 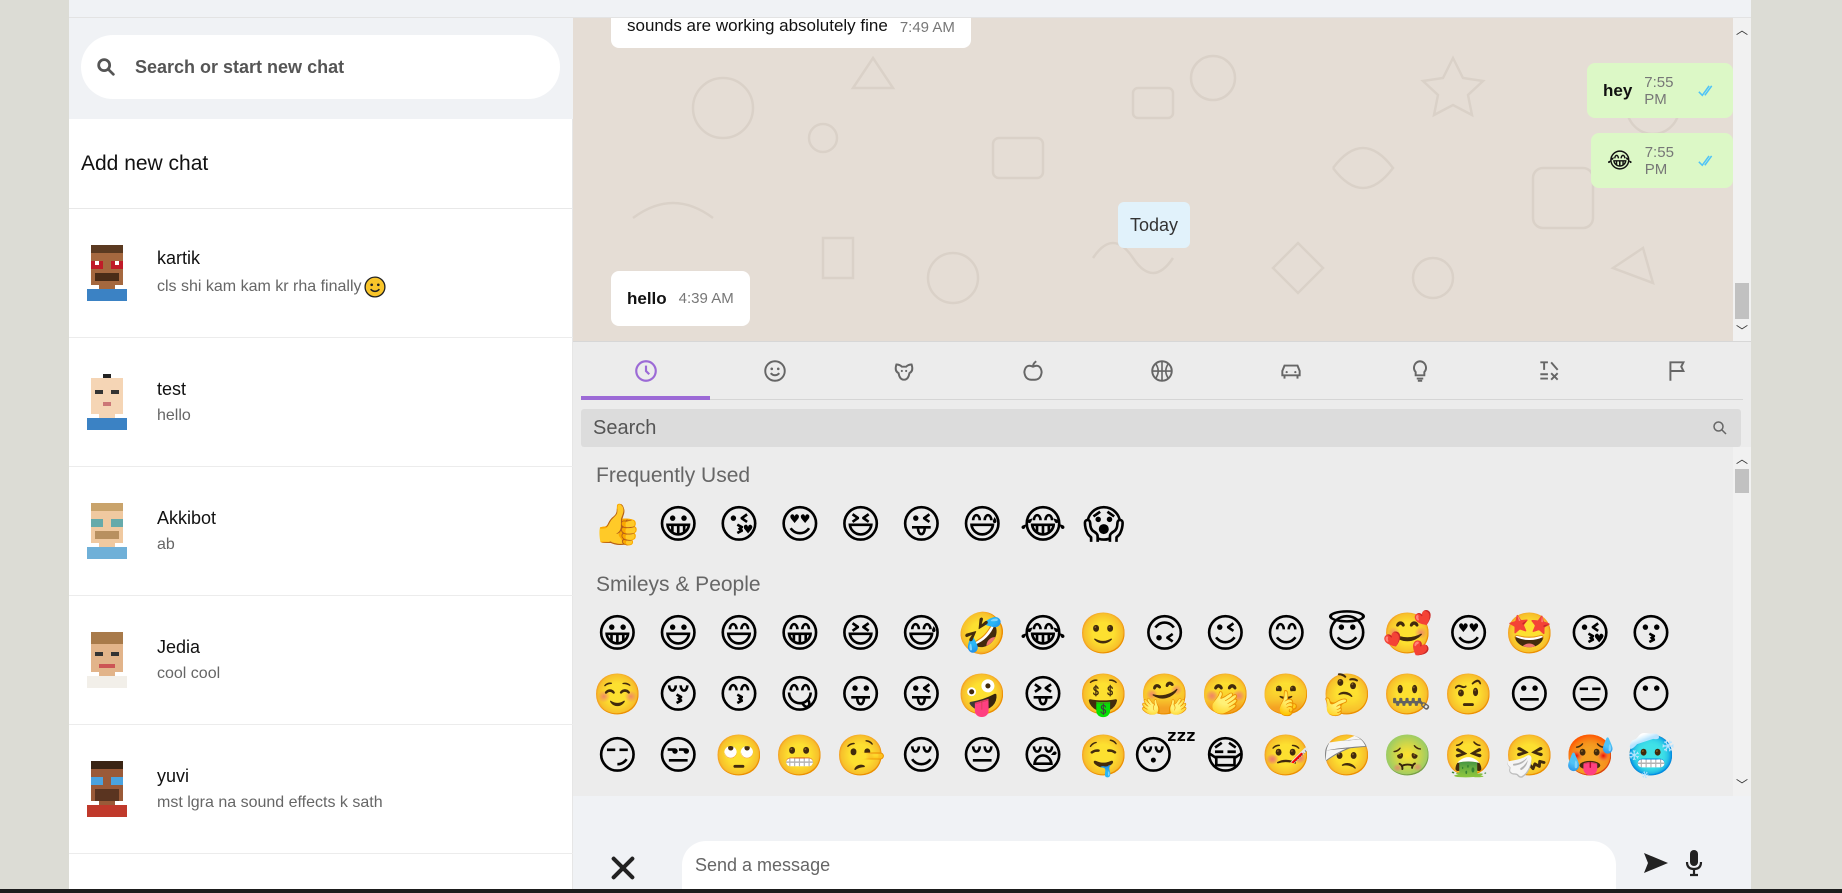 What do you see at coordinates (646, 371) in the screenshot?
I see `category-recent` at bounding box center [646, 371].